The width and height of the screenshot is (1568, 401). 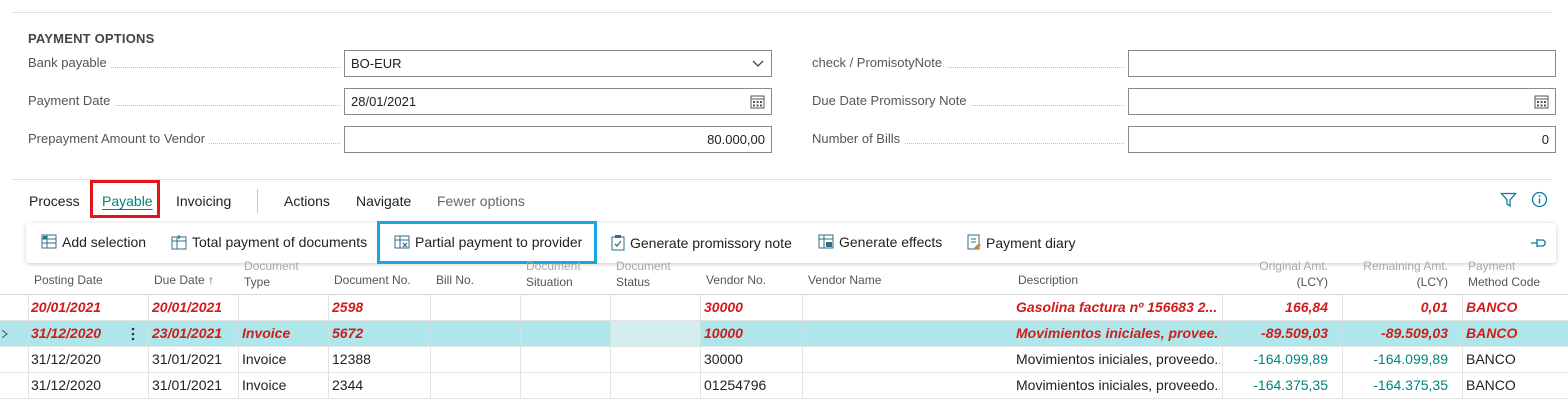 What do you see at coordinates (974, 242) in the screenshot?
I see `payment-diary-icon` at bounding box center [974, 242].